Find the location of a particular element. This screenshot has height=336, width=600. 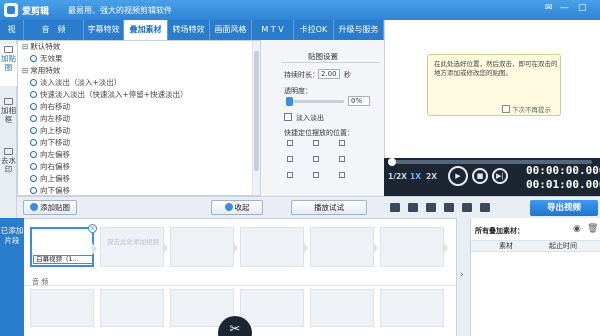

added-materials-panel: 所有叠加素材： ◉ 🗑 素材 起止时间 is located at coordinates (535, 277).